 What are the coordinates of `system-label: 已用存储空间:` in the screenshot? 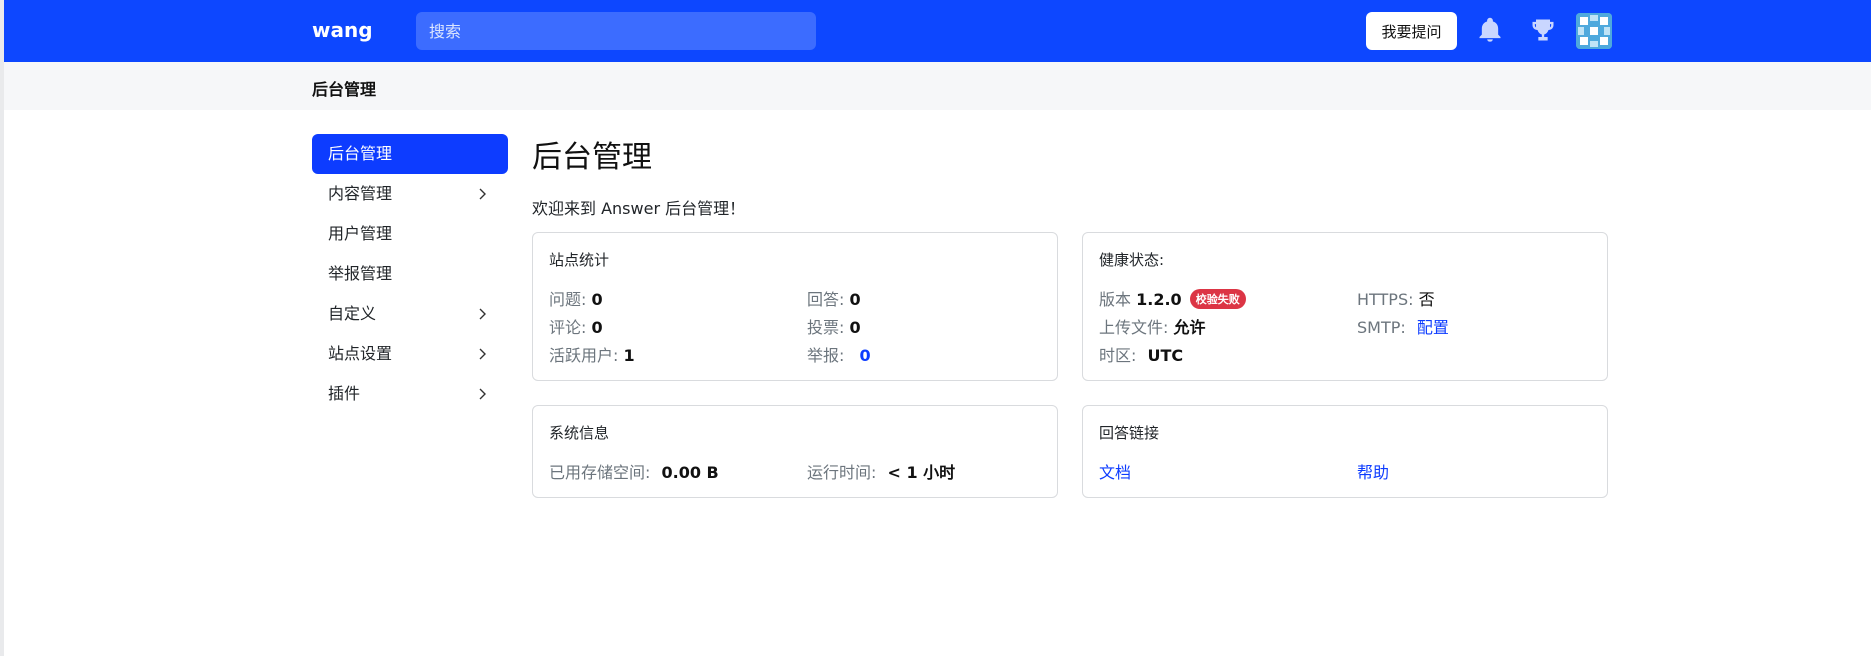 It's located at (600, 472).